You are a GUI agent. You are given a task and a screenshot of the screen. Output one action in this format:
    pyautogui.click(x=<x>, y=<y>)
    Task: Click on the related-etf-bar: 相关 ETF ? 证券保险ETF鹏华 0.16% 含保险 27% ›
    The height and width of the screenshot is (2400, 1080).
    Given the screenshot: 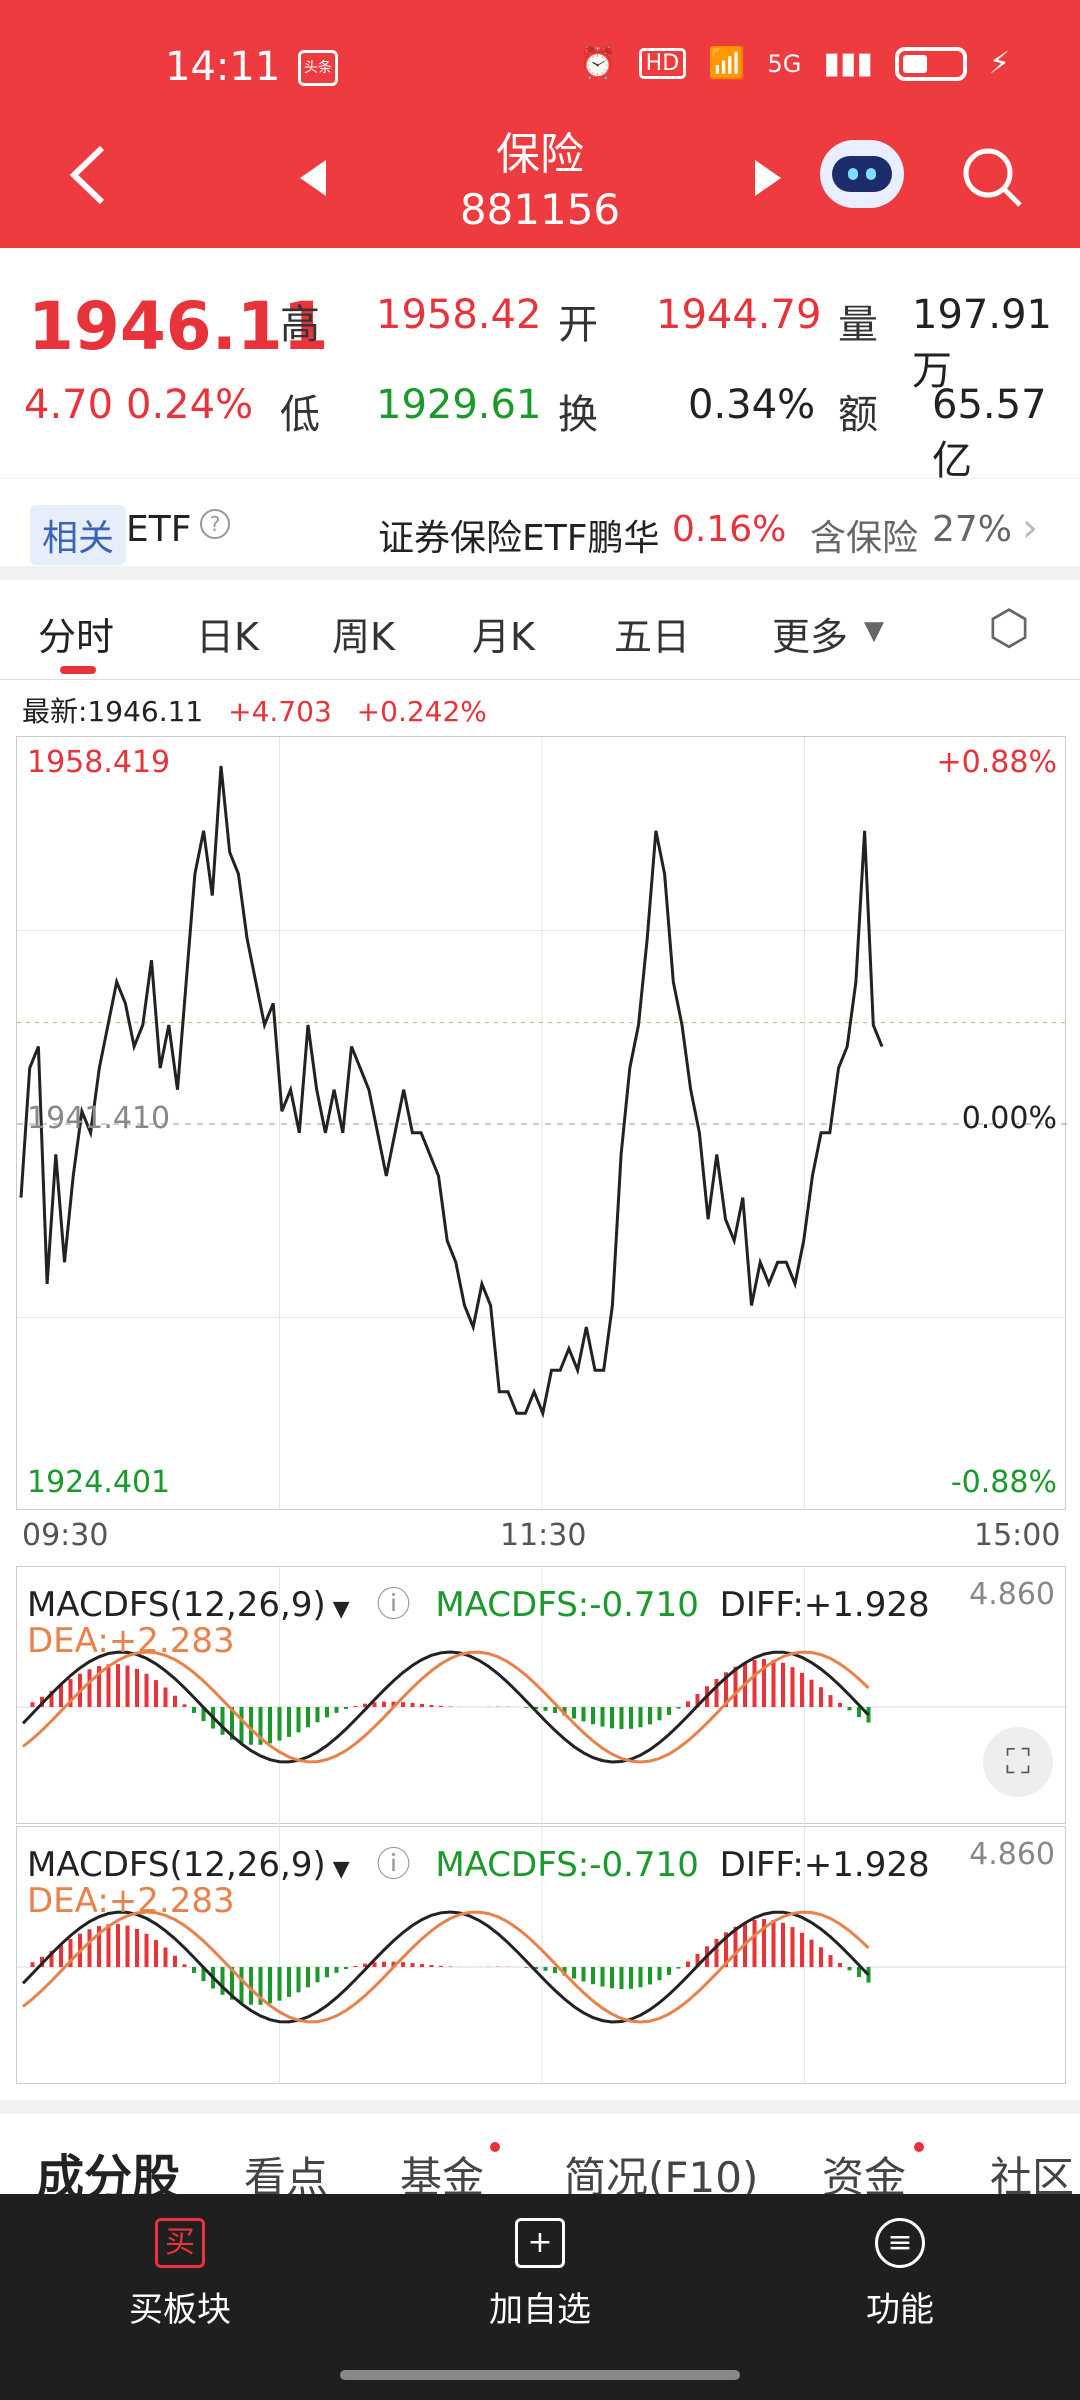 What is the action you would take?
    pyautogui.click(x=540, y=528)
    